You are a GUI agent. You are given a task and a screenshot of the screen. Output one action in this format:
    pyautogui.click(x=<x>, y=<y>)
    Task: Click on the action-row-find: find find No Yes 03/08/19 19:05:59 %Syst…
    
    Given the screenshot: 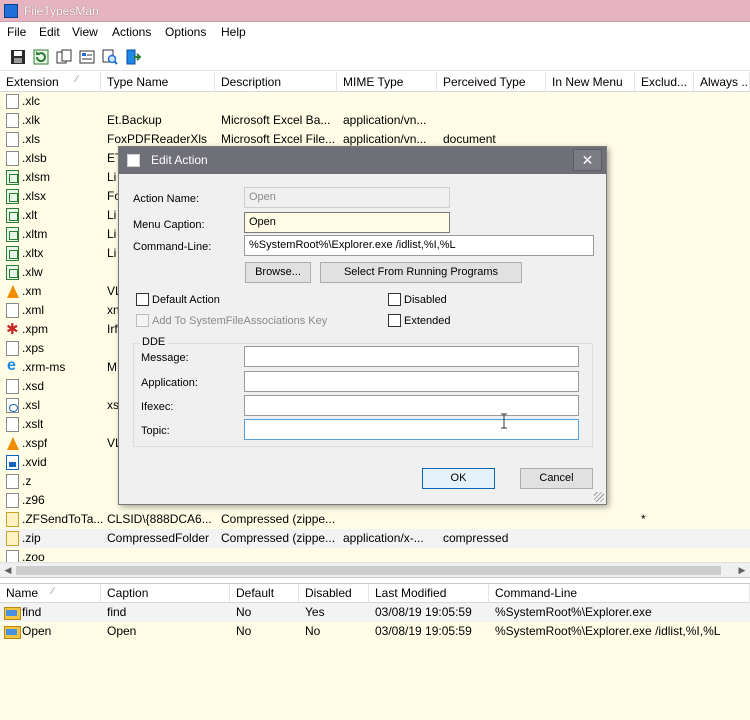 What is the action you would take?
    pyautogui.click(x=375, y=612)
    